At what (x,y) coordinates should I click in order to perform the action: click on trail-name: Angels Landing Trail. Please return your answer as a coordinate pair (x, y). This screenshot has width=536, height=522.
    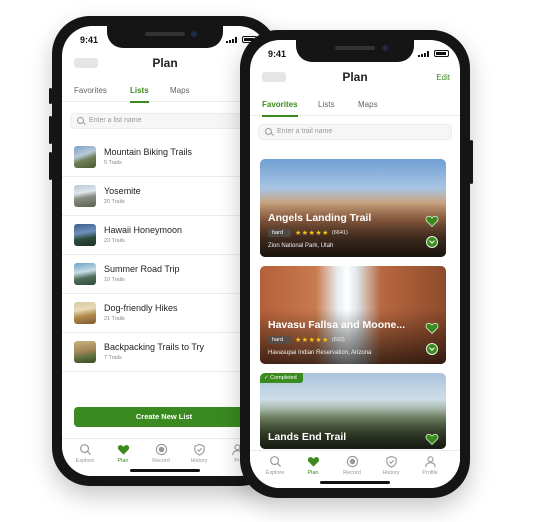
    Looking at the image, I should click on (320, 218).